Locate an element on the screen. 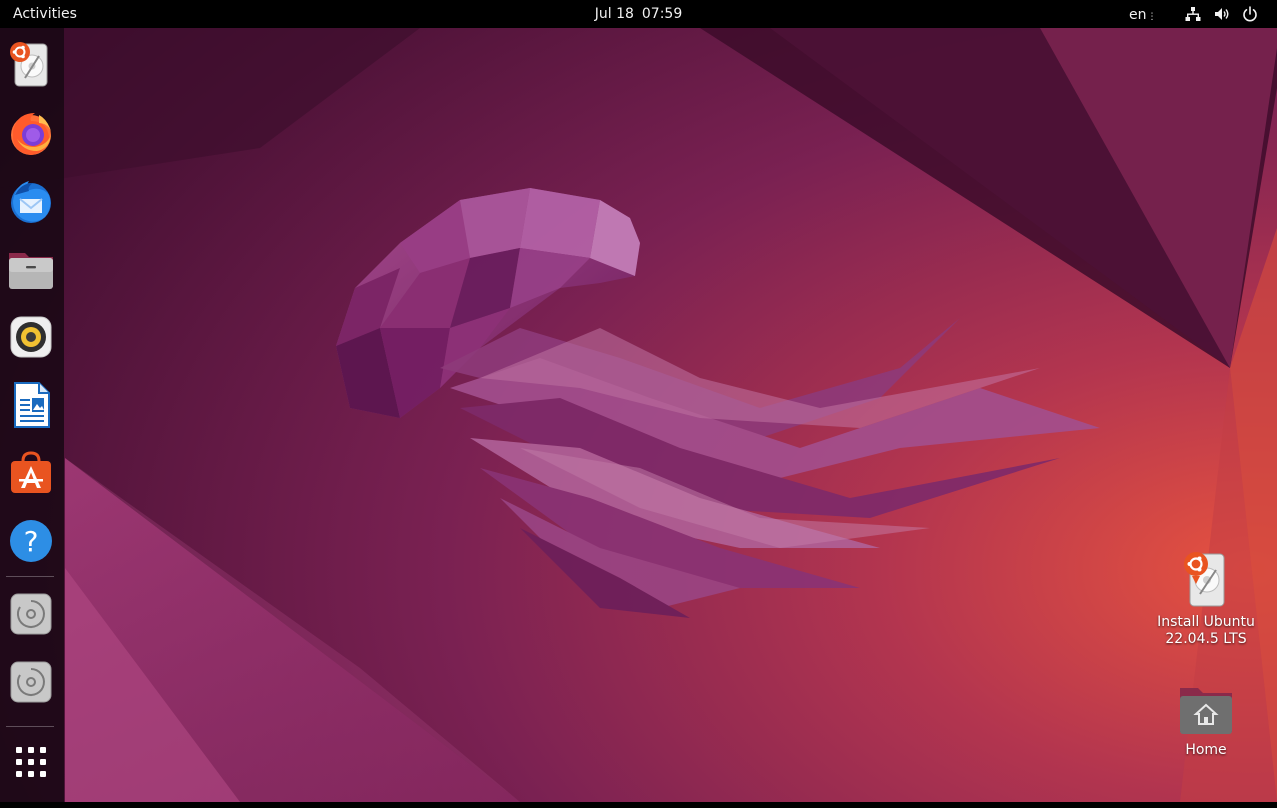 This screenshot has width=1277, height=808. thunderbird-icon is located at coordinates (31, 202).